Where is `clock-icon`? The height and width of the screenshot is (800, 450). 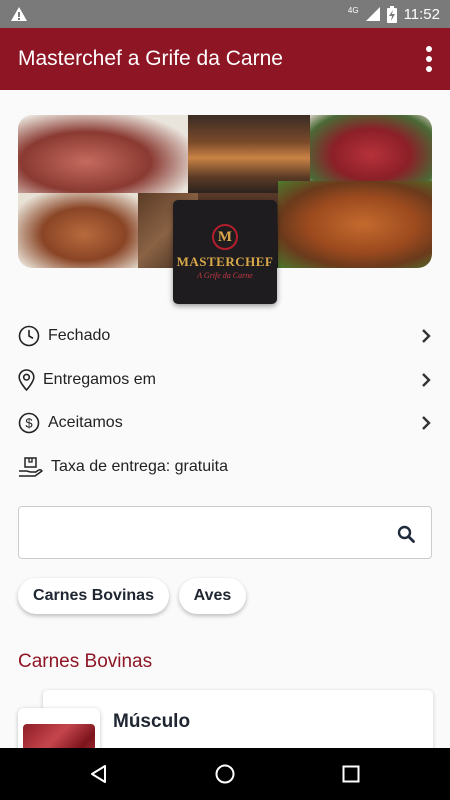
clock-icon is located at coordinates (29, 336).